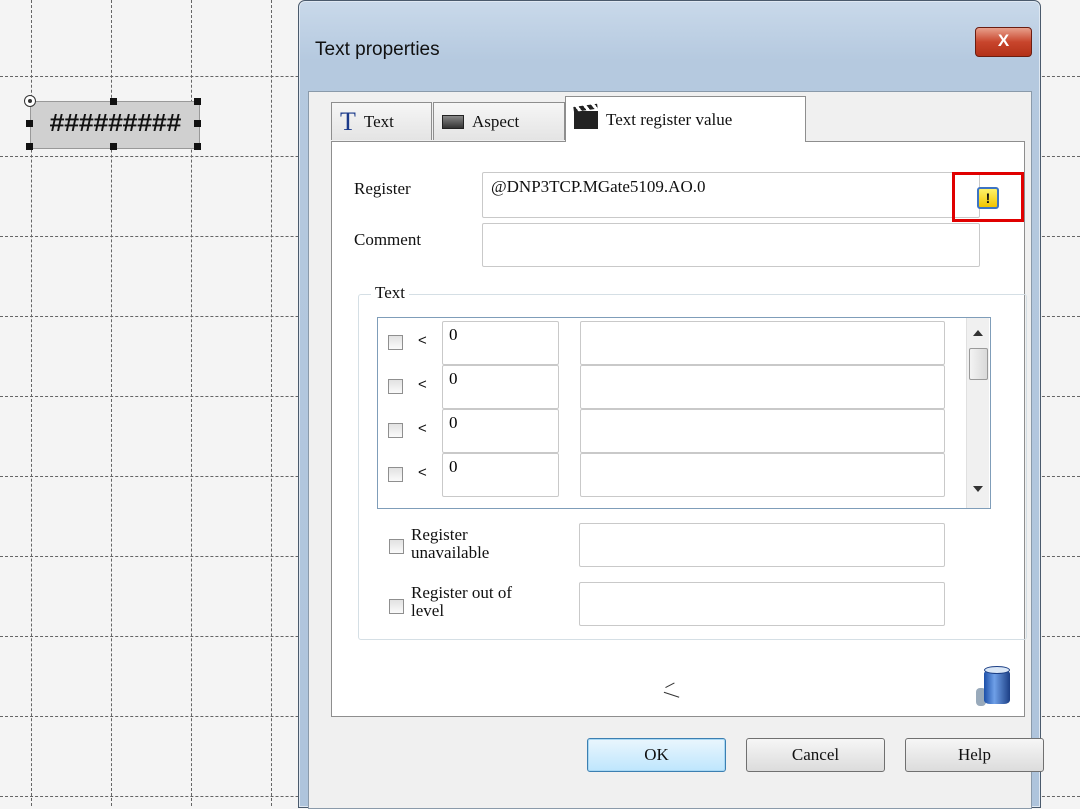 The image size is (1080, 809). Describe the element at coordinates (997, 685) in the screenshot. I see `database-icon` at that location.